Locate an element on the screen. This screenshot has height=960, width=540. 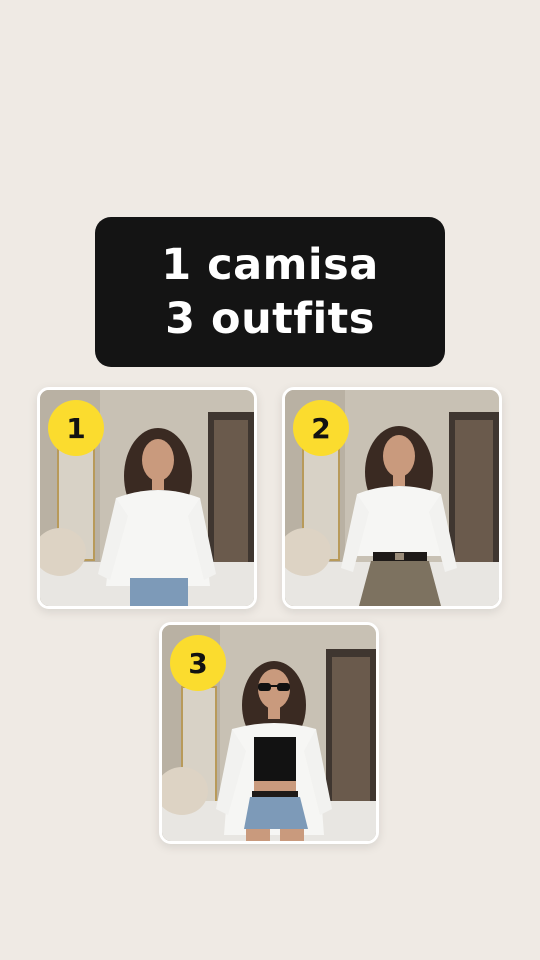
title-banner: 1 camisa 3 outfits is located at coordinates (270, 292).